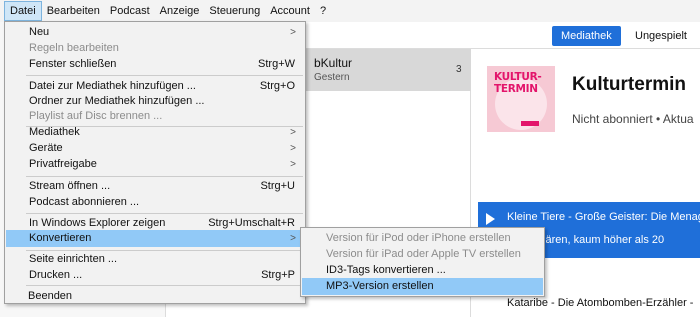 The image size is (700, 317). What do you see at coordinates (521, 99) in the screenshot?
I see `podcast-artwork: KULTUR- TERMIN` at bounding box center [521, 99].